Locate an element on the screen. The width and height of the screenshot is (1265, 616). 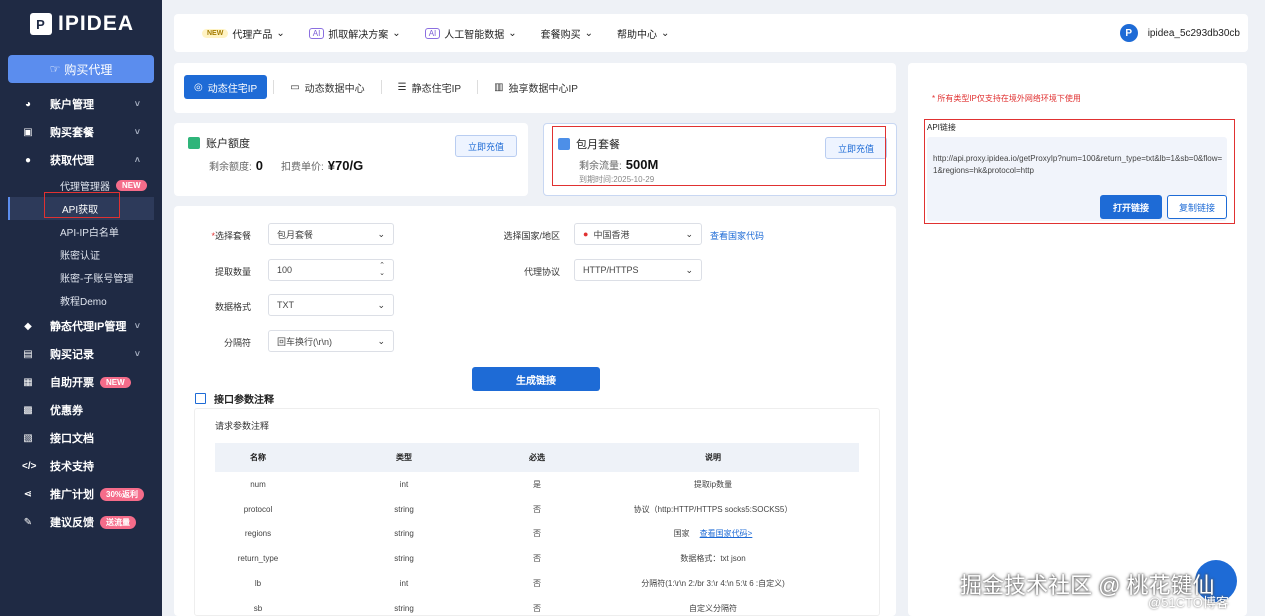
table-row: regions string 否 国家 查看国家代码> is located at coordinates (537, 534).